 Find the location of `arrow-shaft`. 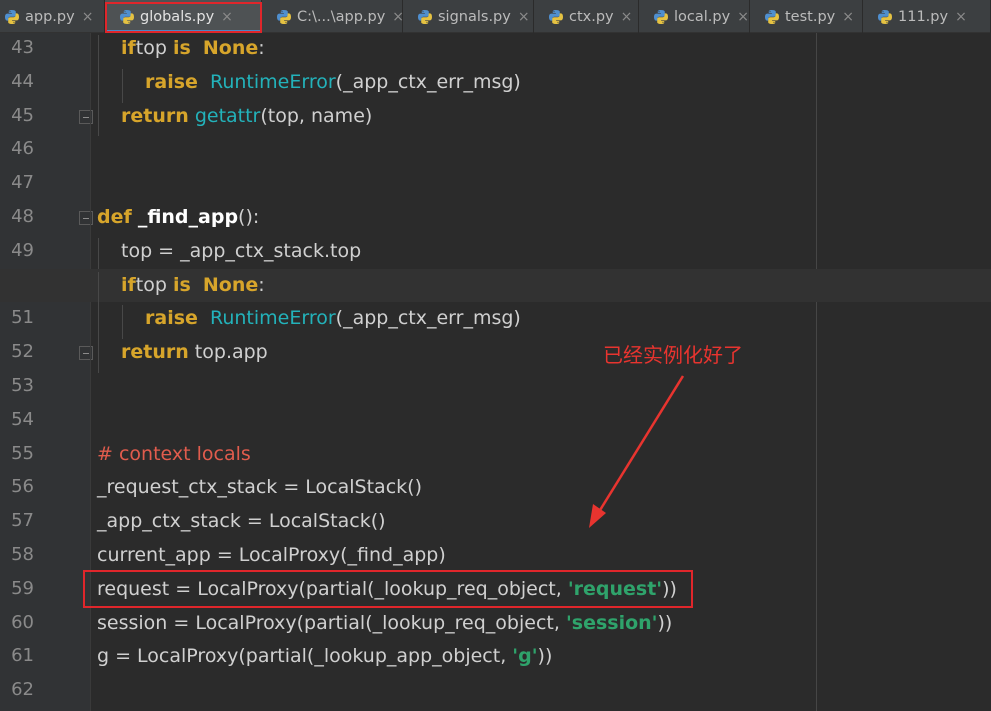

arrow-shaft is located at coordinates (640, 445).